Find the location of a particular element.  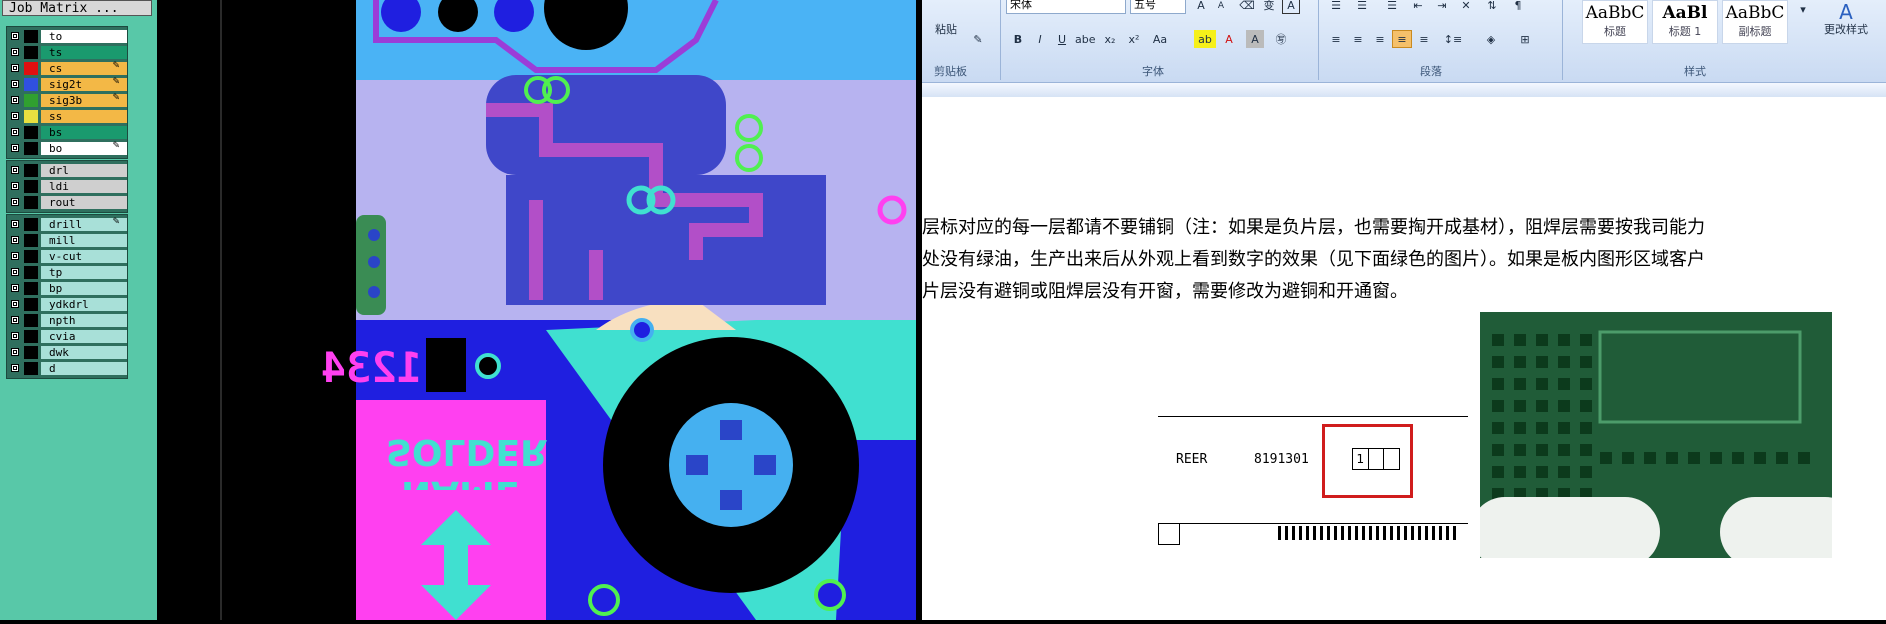

change-styles-button: A 更改样式 is located at coordinates (1846, 22).